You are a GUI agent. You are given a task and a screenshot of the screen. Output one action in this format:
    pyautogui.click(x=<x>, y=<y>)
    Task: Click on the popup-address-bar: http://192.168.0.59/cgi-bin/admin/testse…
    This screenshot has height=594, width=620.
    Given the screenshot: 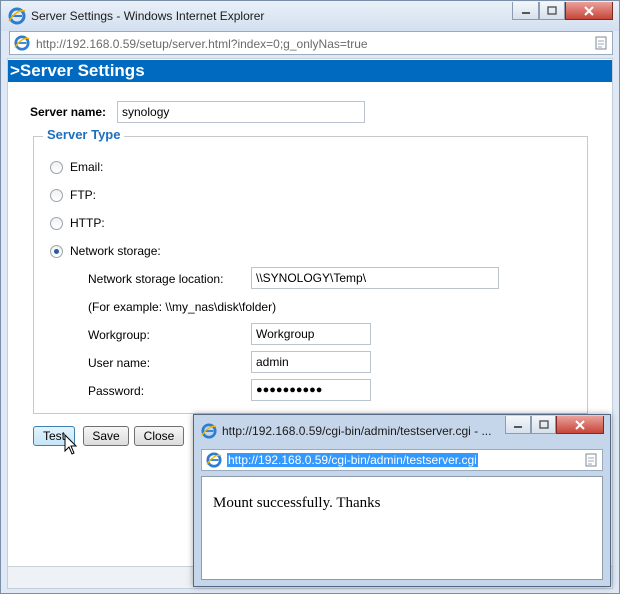 What is the action you would take?
    pyautogui.click(x=402, y=460)
    